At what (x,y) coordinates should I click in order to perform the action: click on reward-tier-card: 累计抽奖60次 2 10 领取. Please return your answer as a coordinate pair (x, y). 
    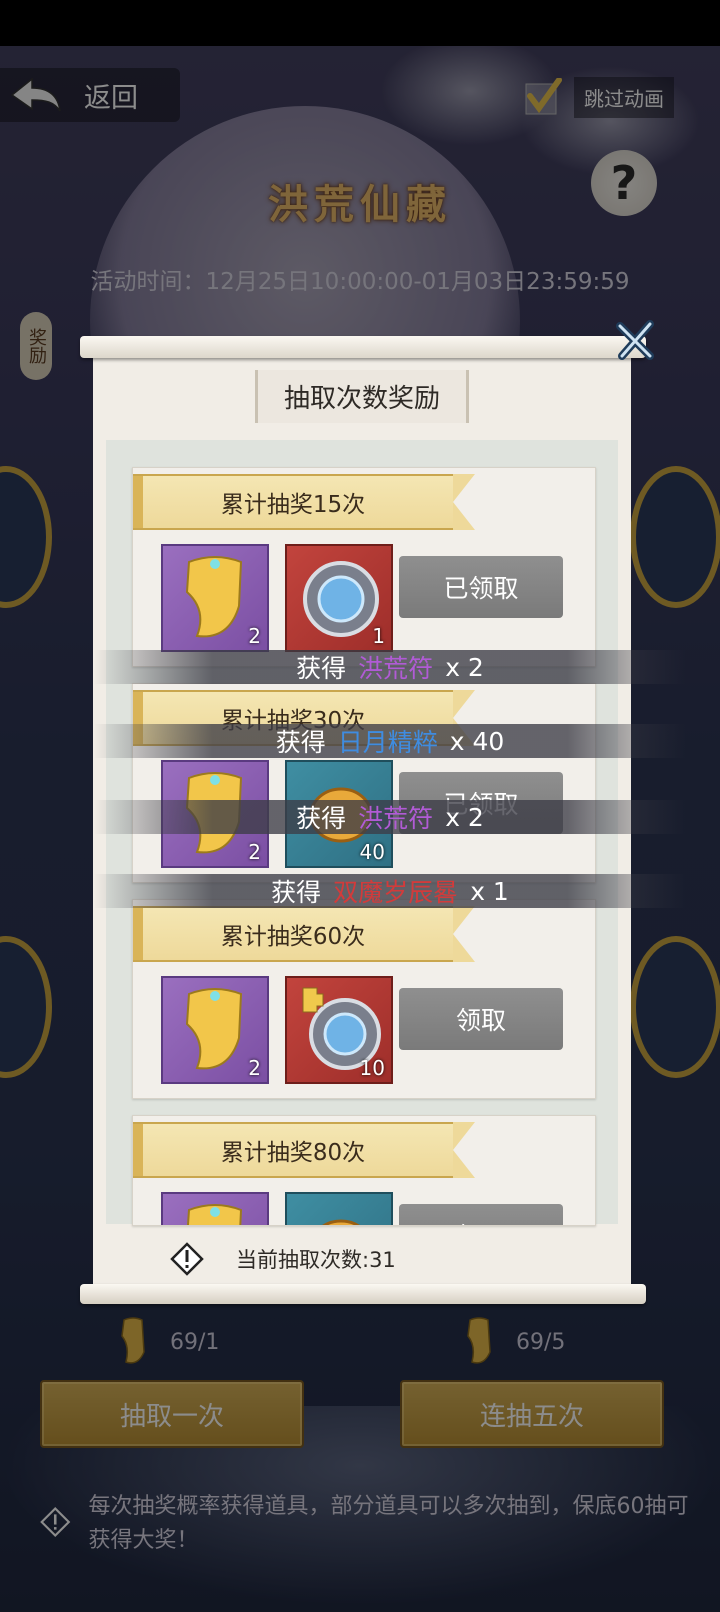
    Looking at the image, I should click on (364, 999).